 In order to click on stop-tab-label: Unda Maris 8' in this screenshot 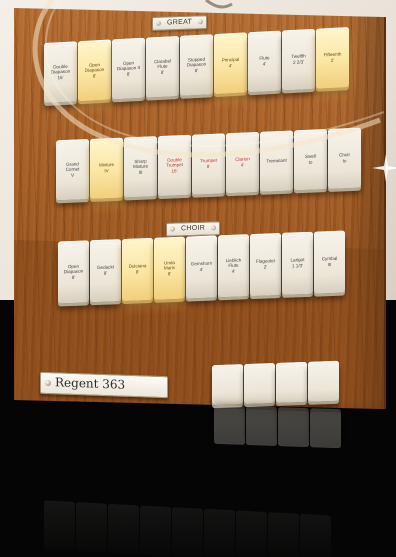, I will do `click(169, 268)`.